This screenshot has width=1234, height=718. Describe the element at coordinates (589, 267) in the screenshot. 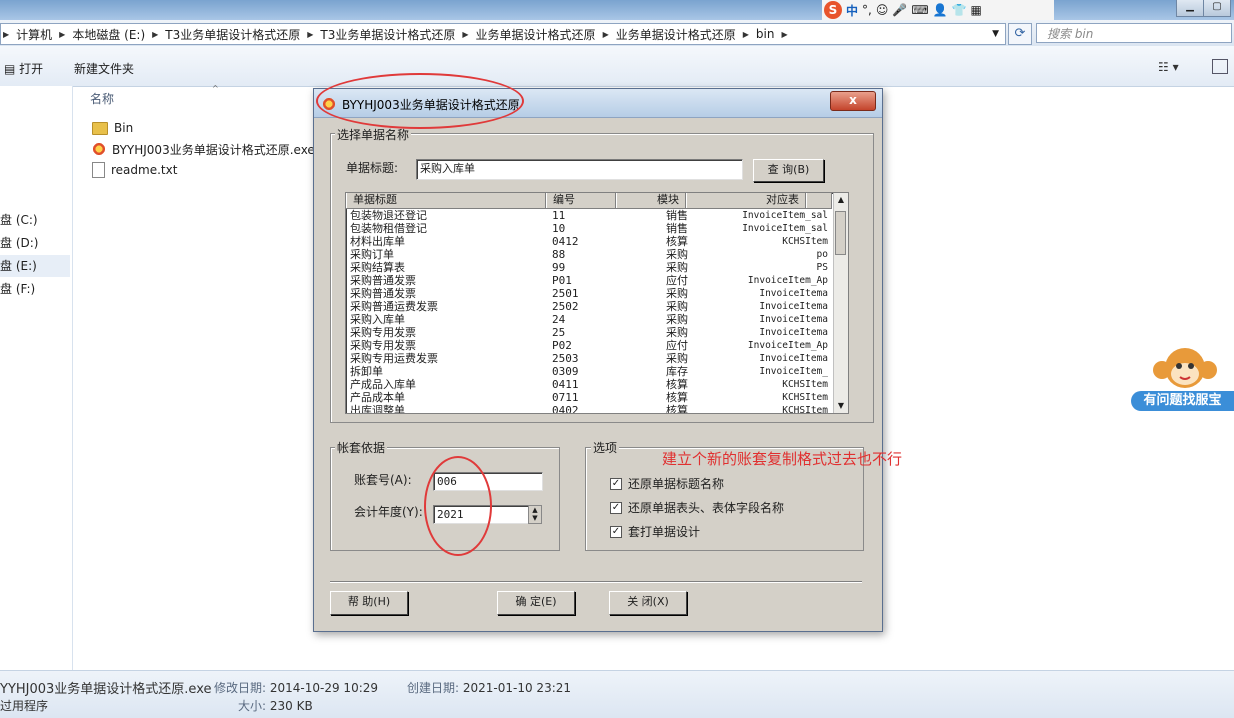

I see `table-row: 采购结算表 99 采购 PS` at that location.